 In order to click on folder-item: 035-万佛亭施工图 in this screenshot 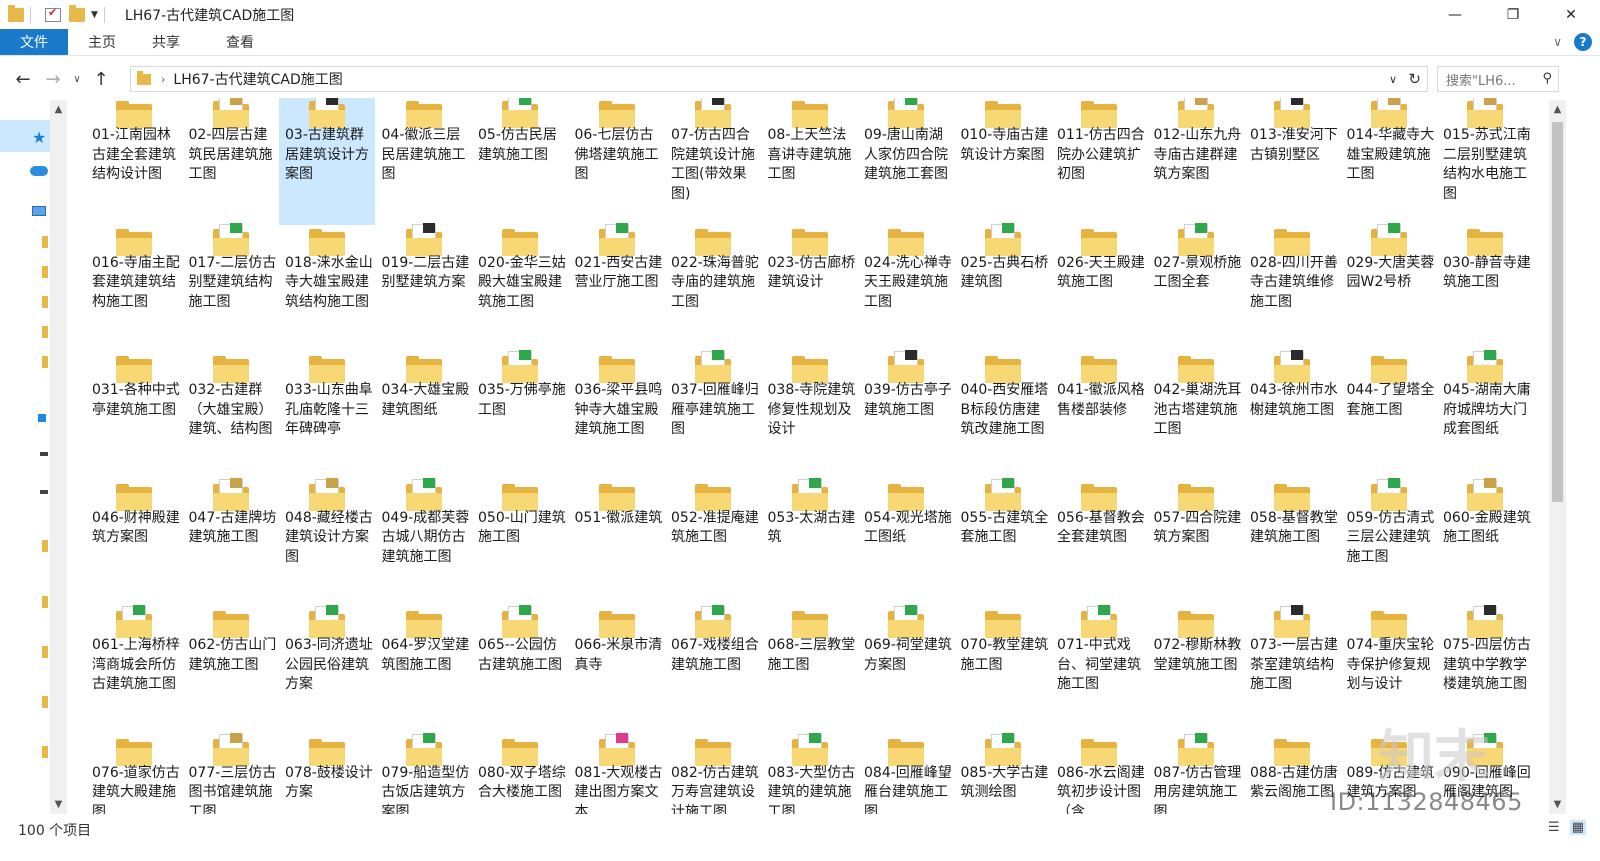, I will do `click(520, 415)`.